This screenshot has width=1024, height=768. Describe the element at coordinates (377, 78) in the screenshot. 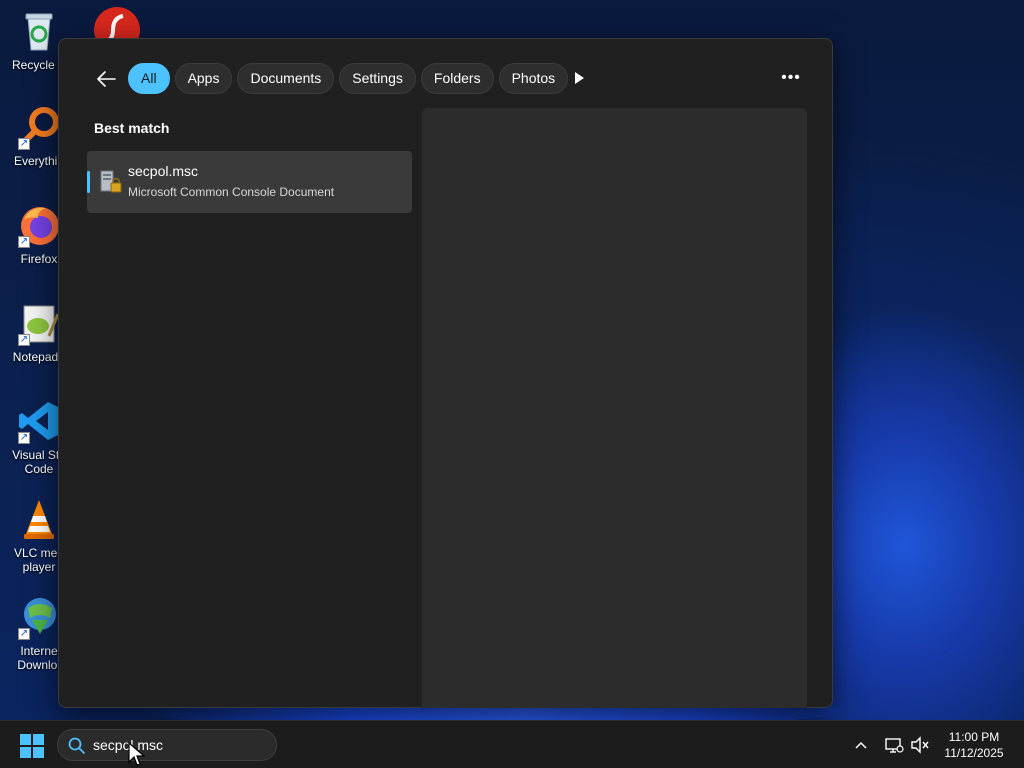

I see `filter-settings: Settings` at that location.